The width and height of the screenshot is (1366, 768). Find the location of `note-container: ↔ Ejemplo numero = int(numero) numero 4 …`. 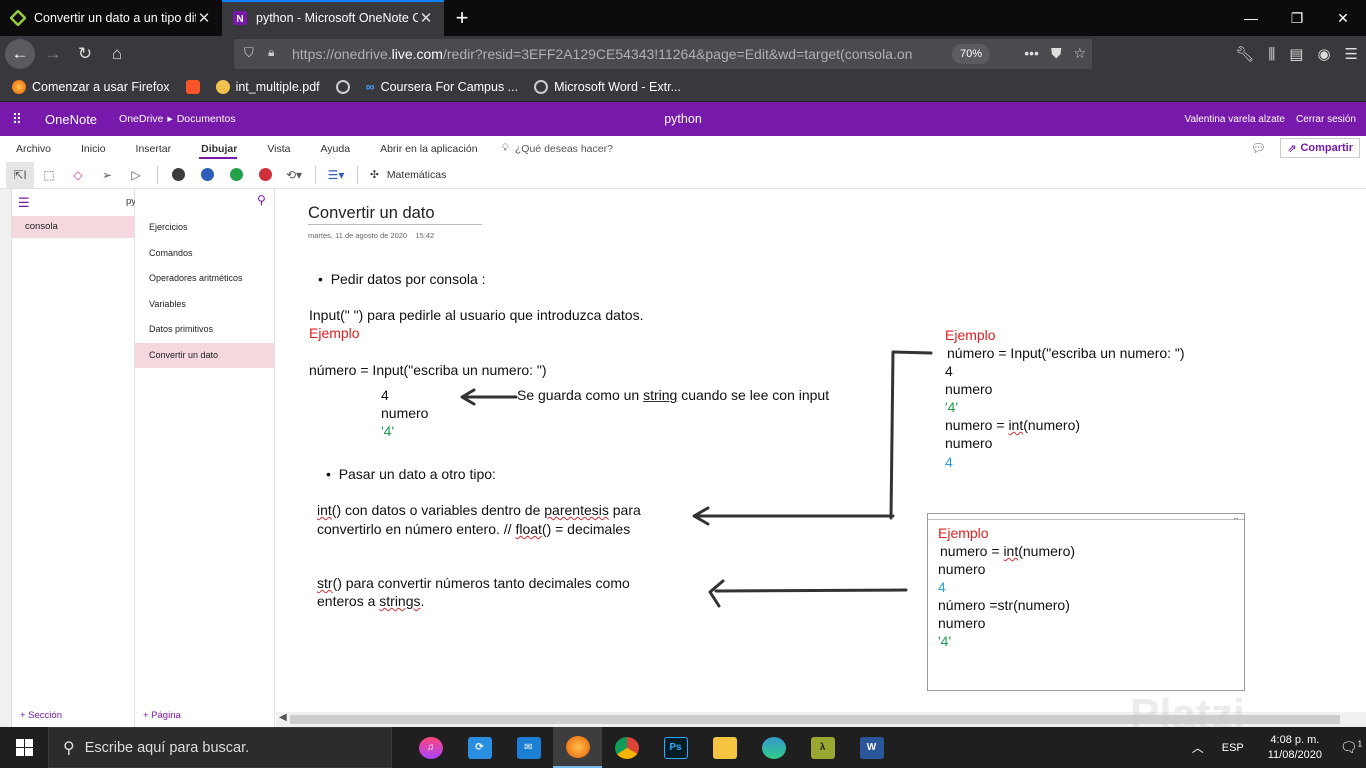

note-container: ↔ Ejemplo numero = int(numero) numero 4 … is located at coordinates (1086, 602).